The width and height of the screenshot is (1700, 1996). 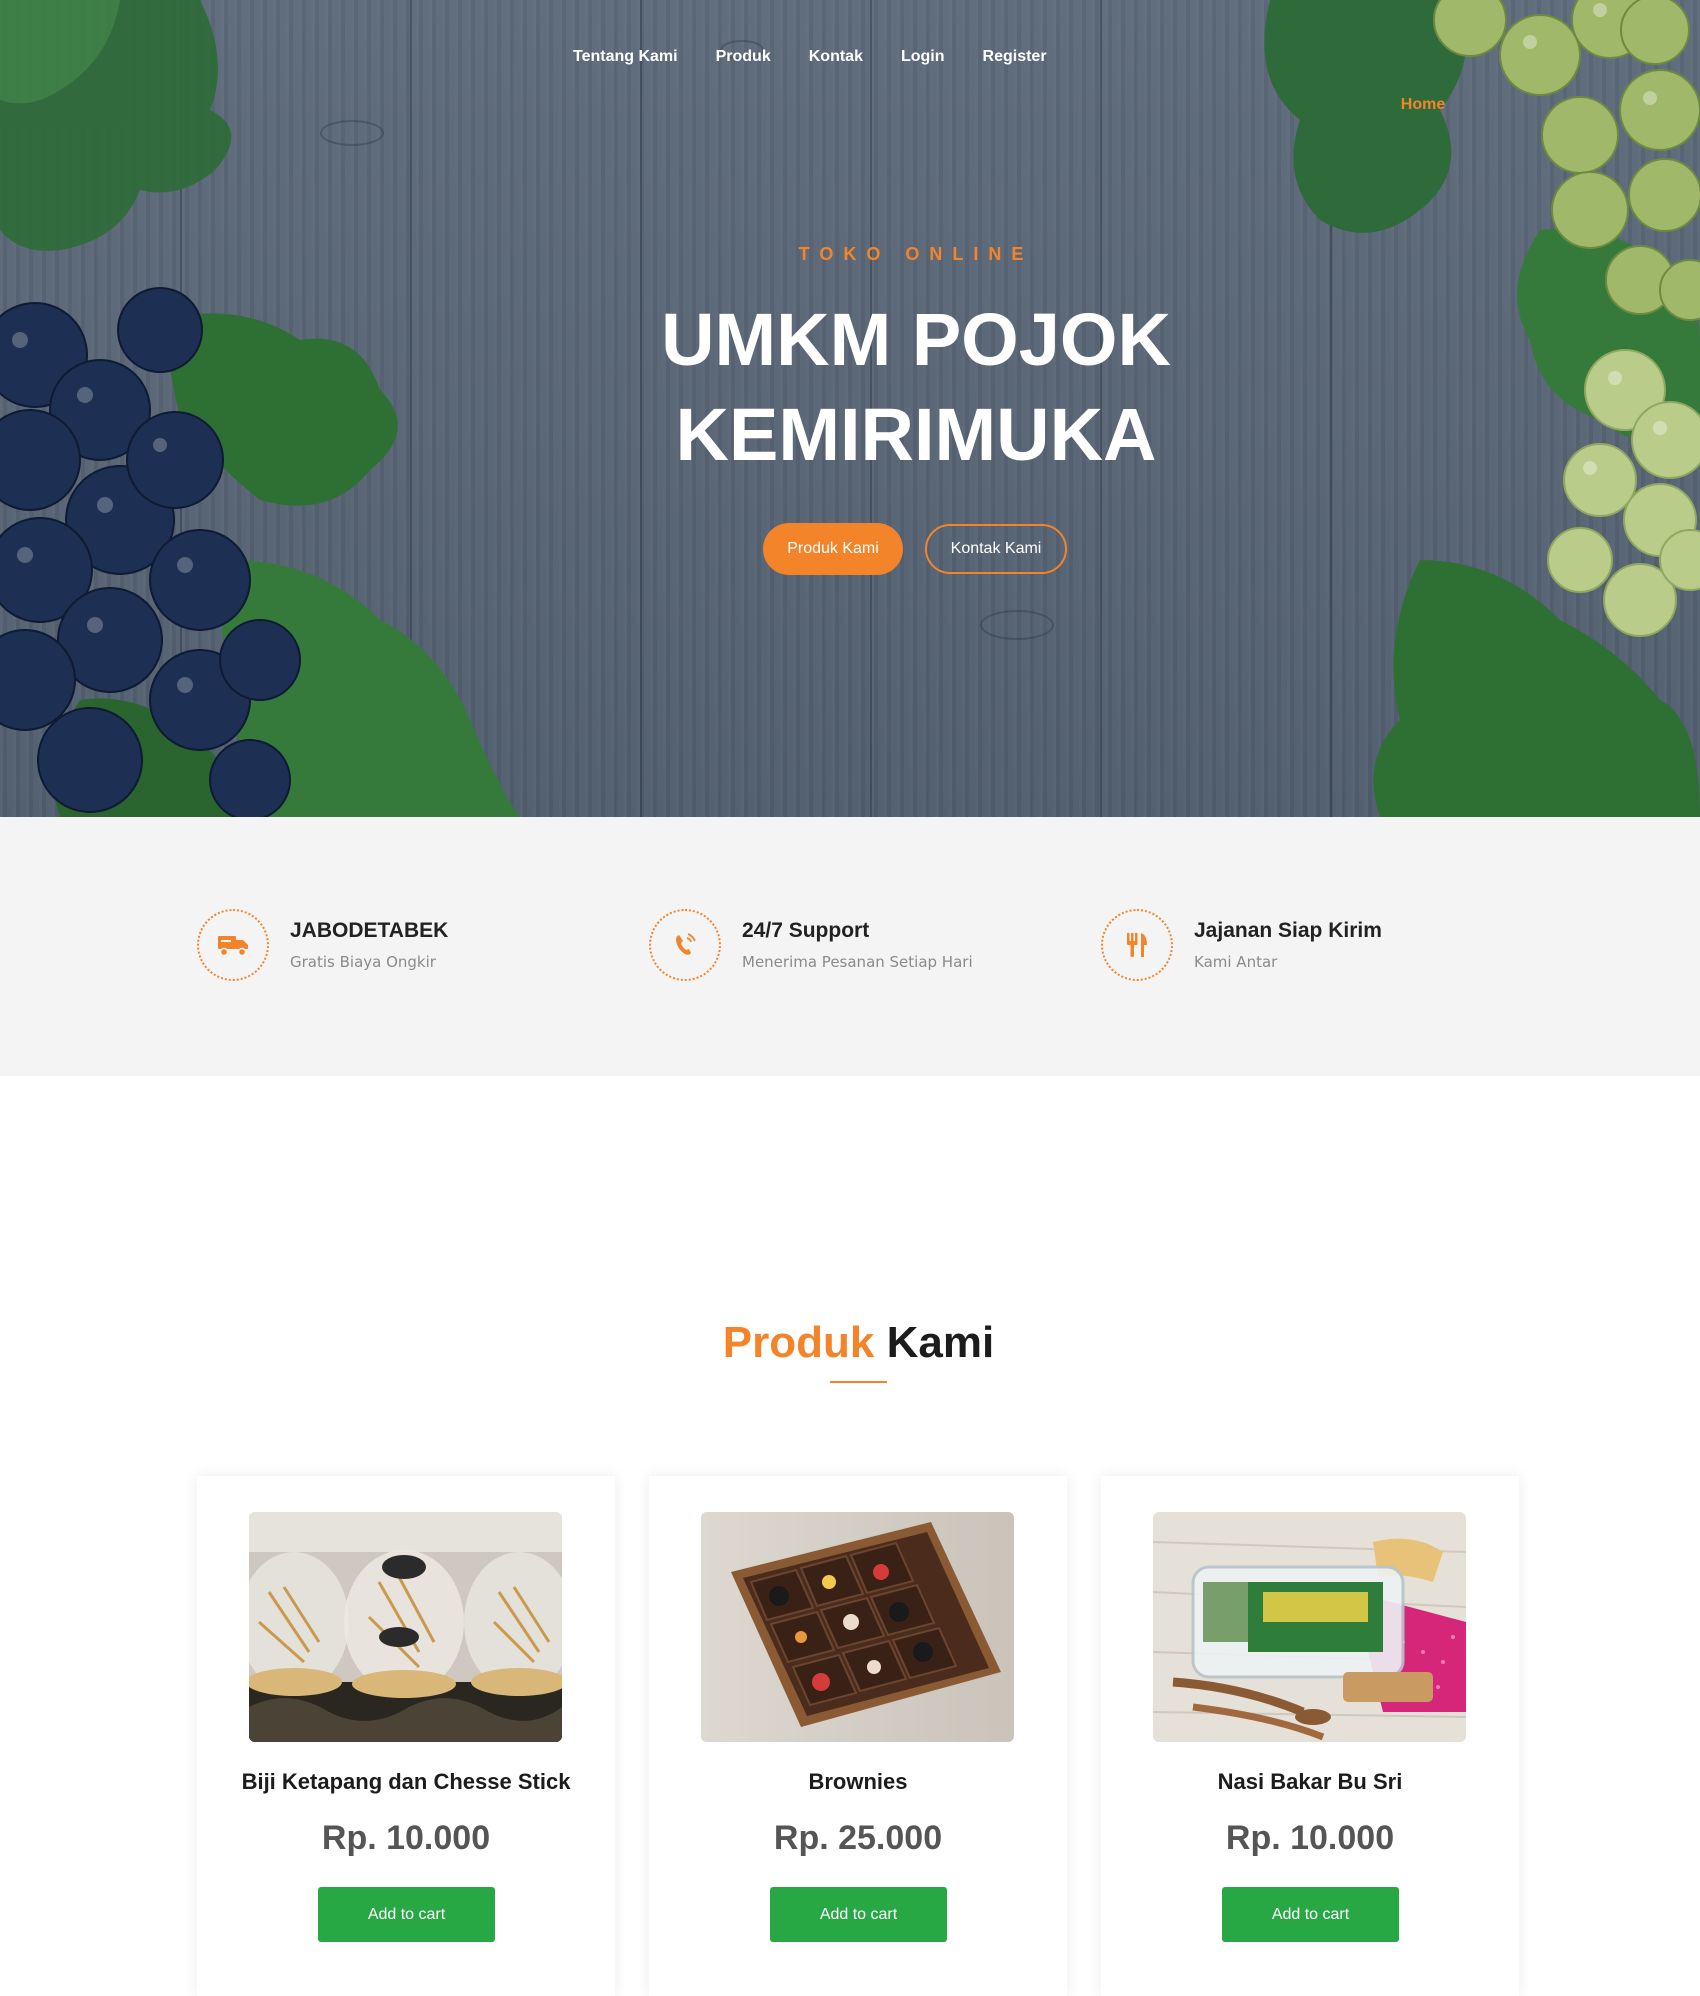 I want to click on hero-title: UMKM POJOK KEMIRIMUKA, so click(x=850, y=387).